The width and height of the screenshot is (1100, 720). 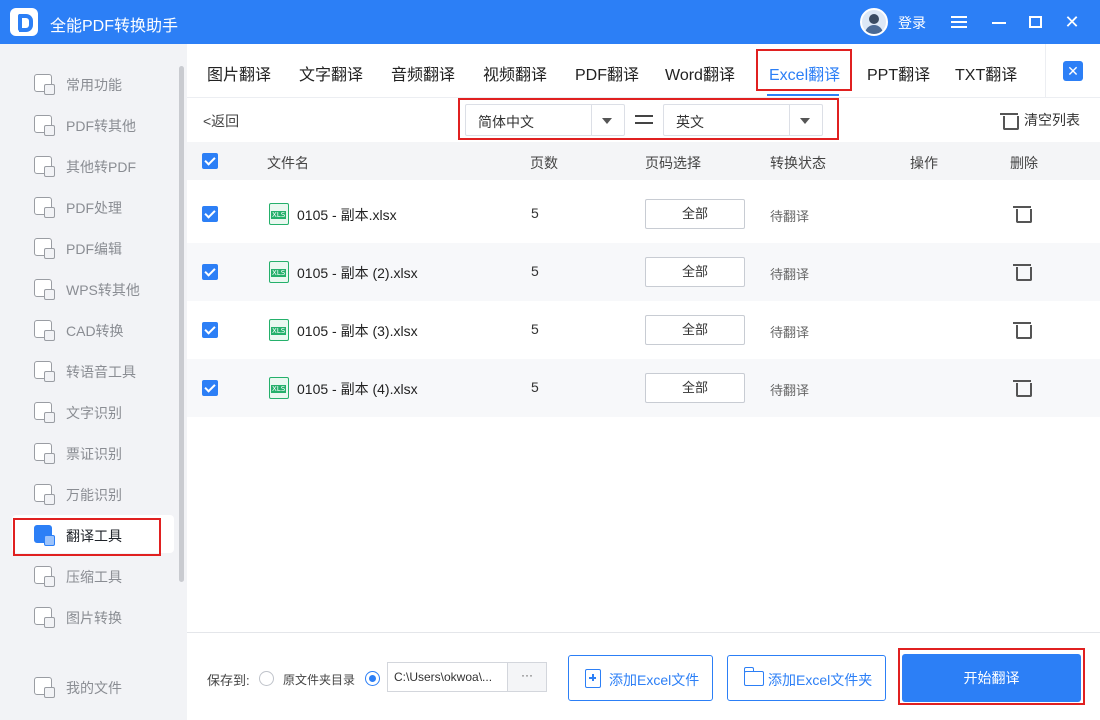 I want to click on user-avatar-icon, so click(x=874, y=22).